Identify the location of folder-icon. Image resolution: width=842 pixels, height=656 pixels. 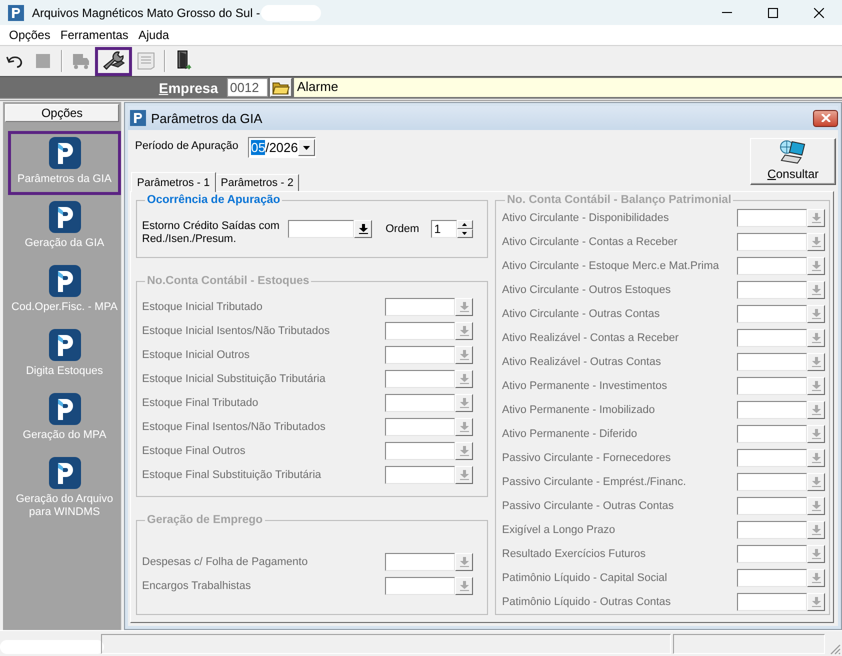
(281, 87).